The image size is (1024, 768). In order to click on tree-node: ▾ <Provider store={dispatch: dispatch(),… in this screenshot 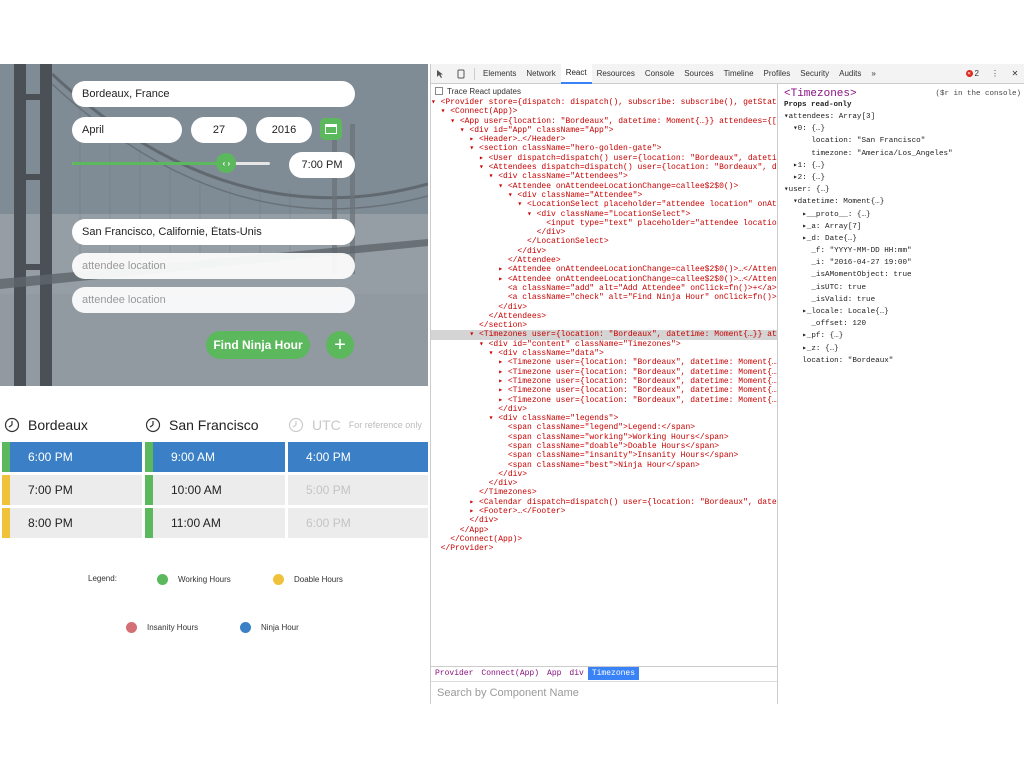, I will do `click(604, 102)`.